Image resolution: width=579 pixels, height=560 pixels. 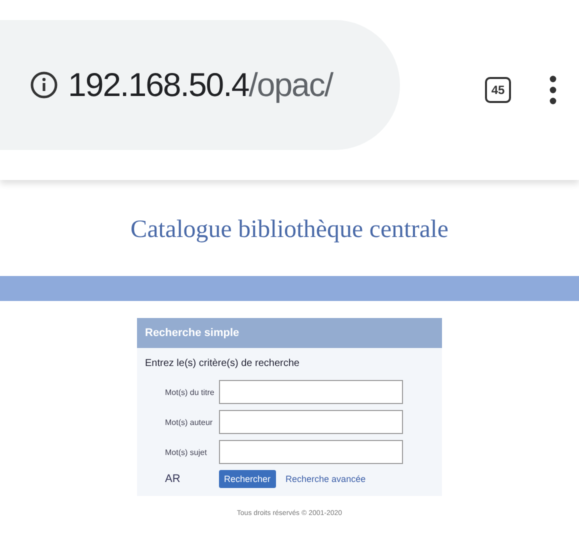 I want to click on page-title: Catalogue bibliothèque centrale, so click(x=290, y=230).